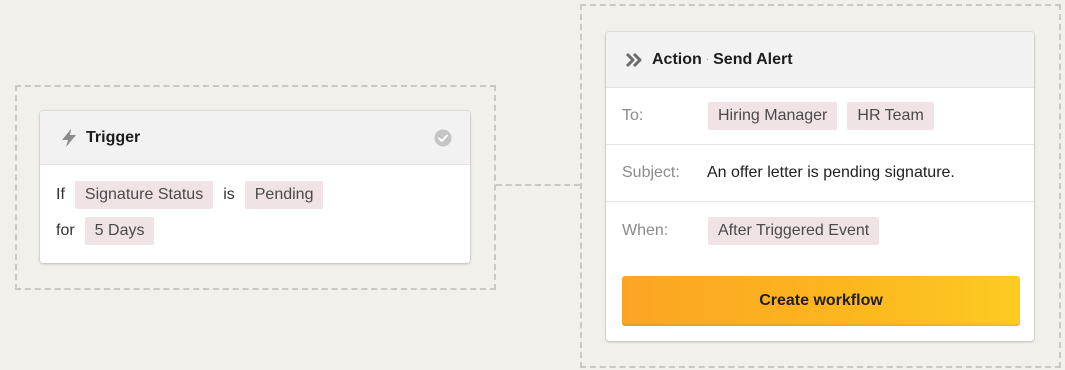 This screenshot has height=370, width=1065. What do you see at coordinates (229, 194) in the screenshot?
I see `condition-operator: is` at bounding box center [229, 194].